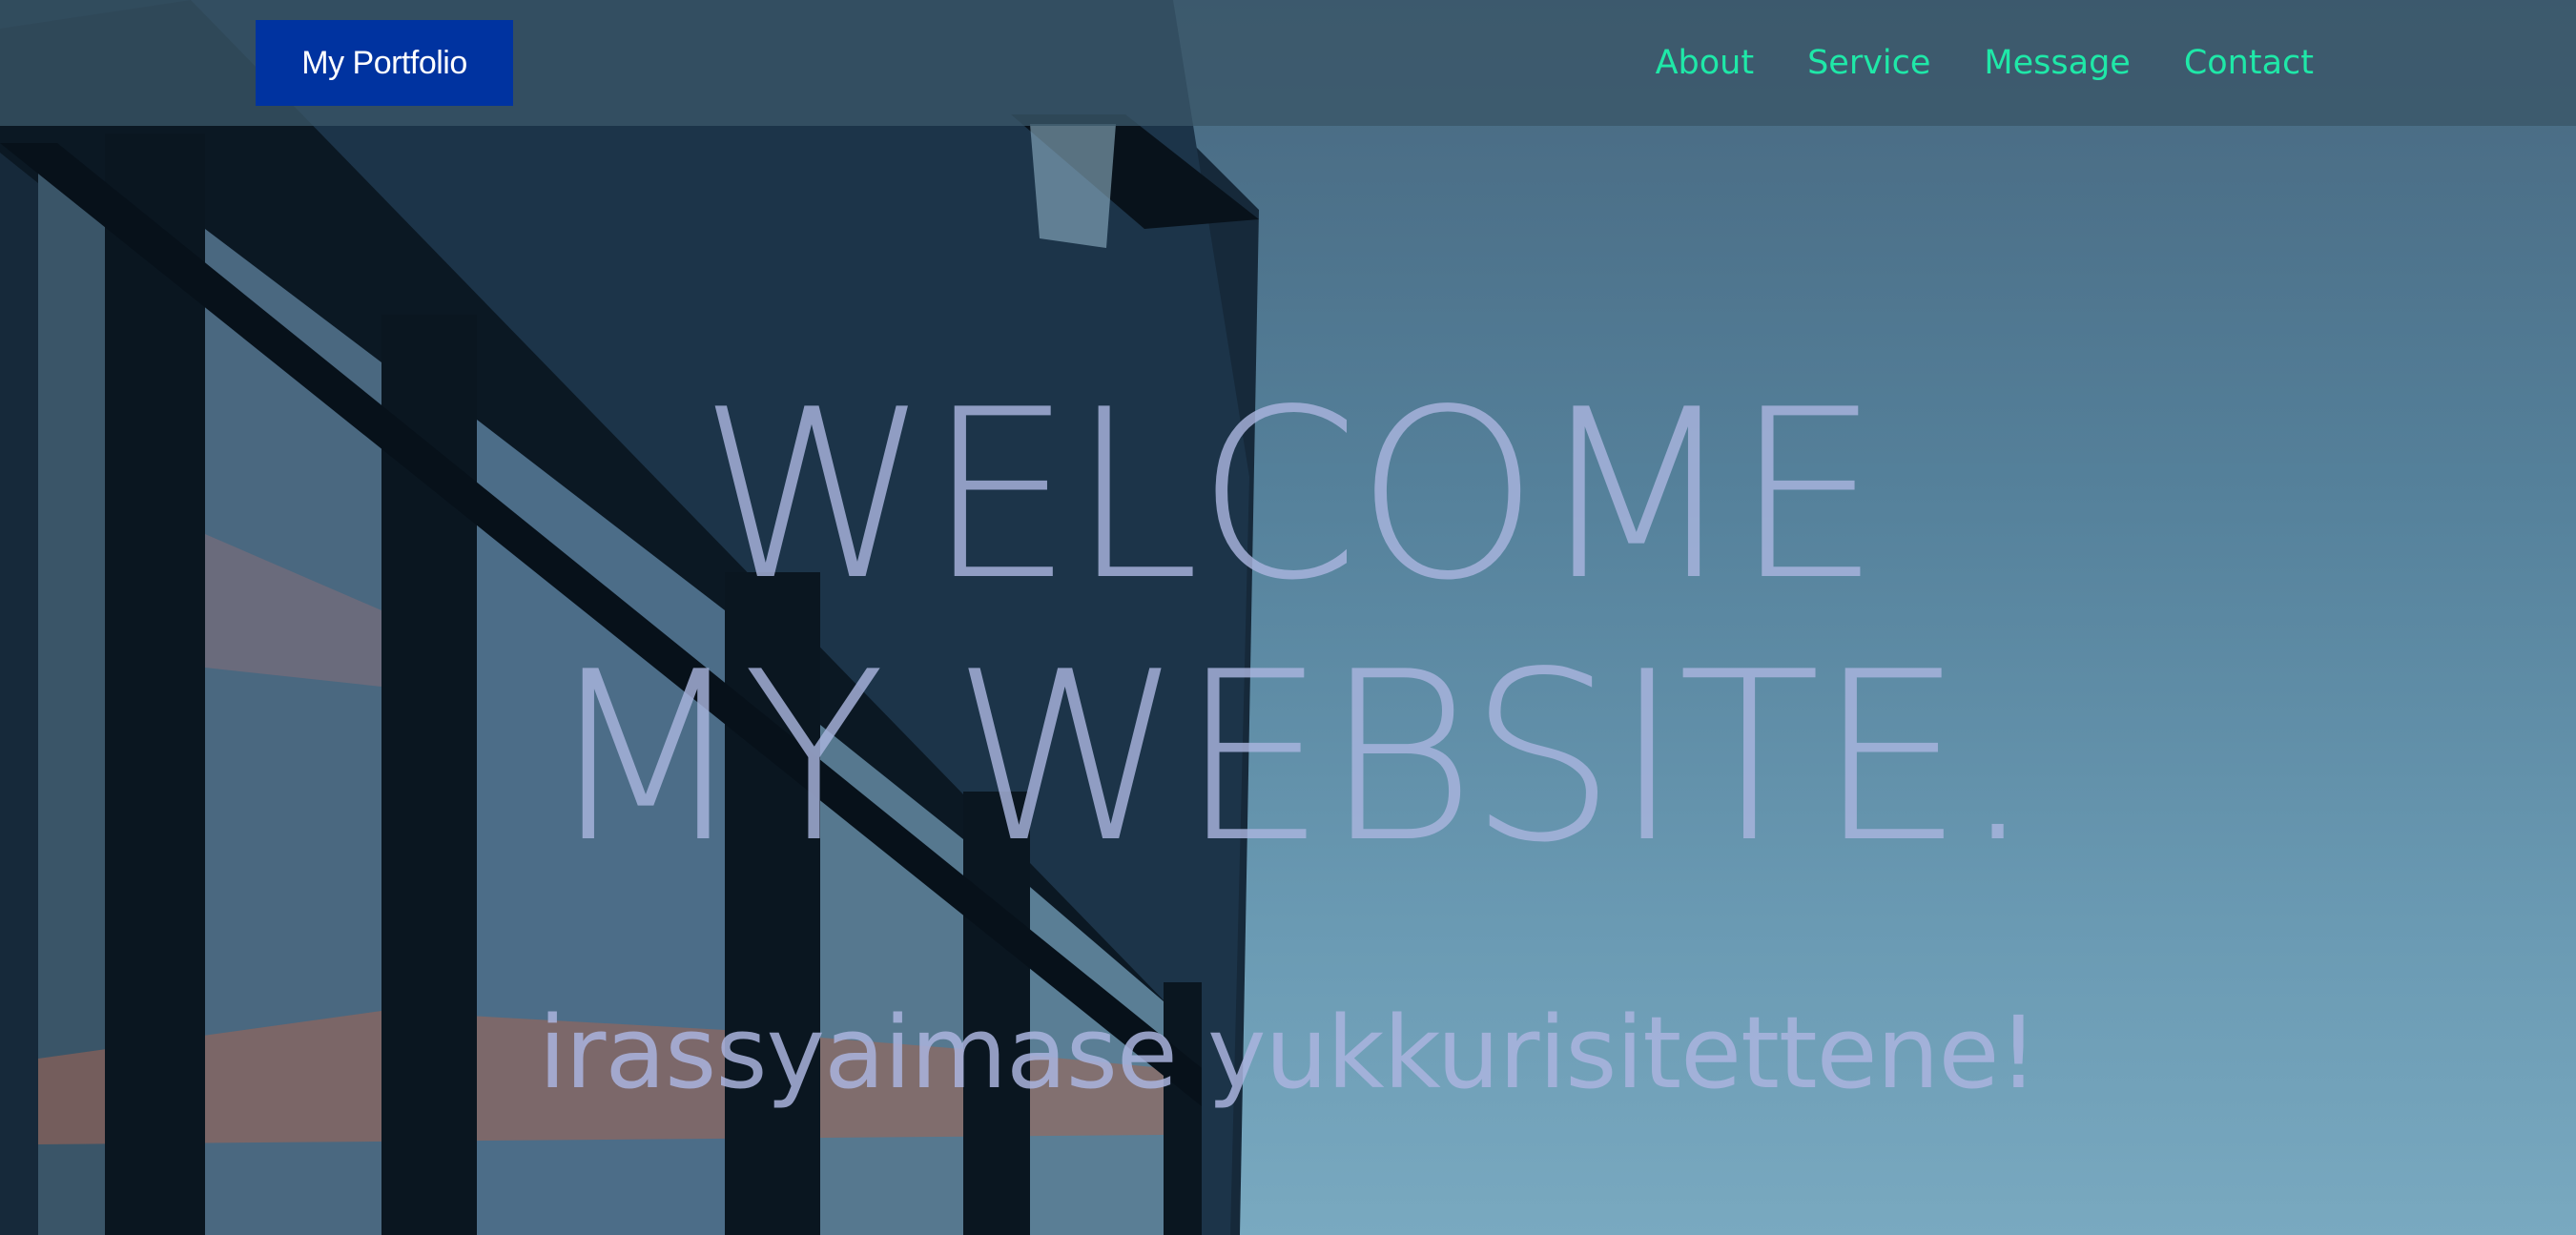 The width and height of the screenshot is (2576, 1235). Describe the element at coordinates (2057, 63) in the screenshot. I see `nav-link-message: Message` at that location.